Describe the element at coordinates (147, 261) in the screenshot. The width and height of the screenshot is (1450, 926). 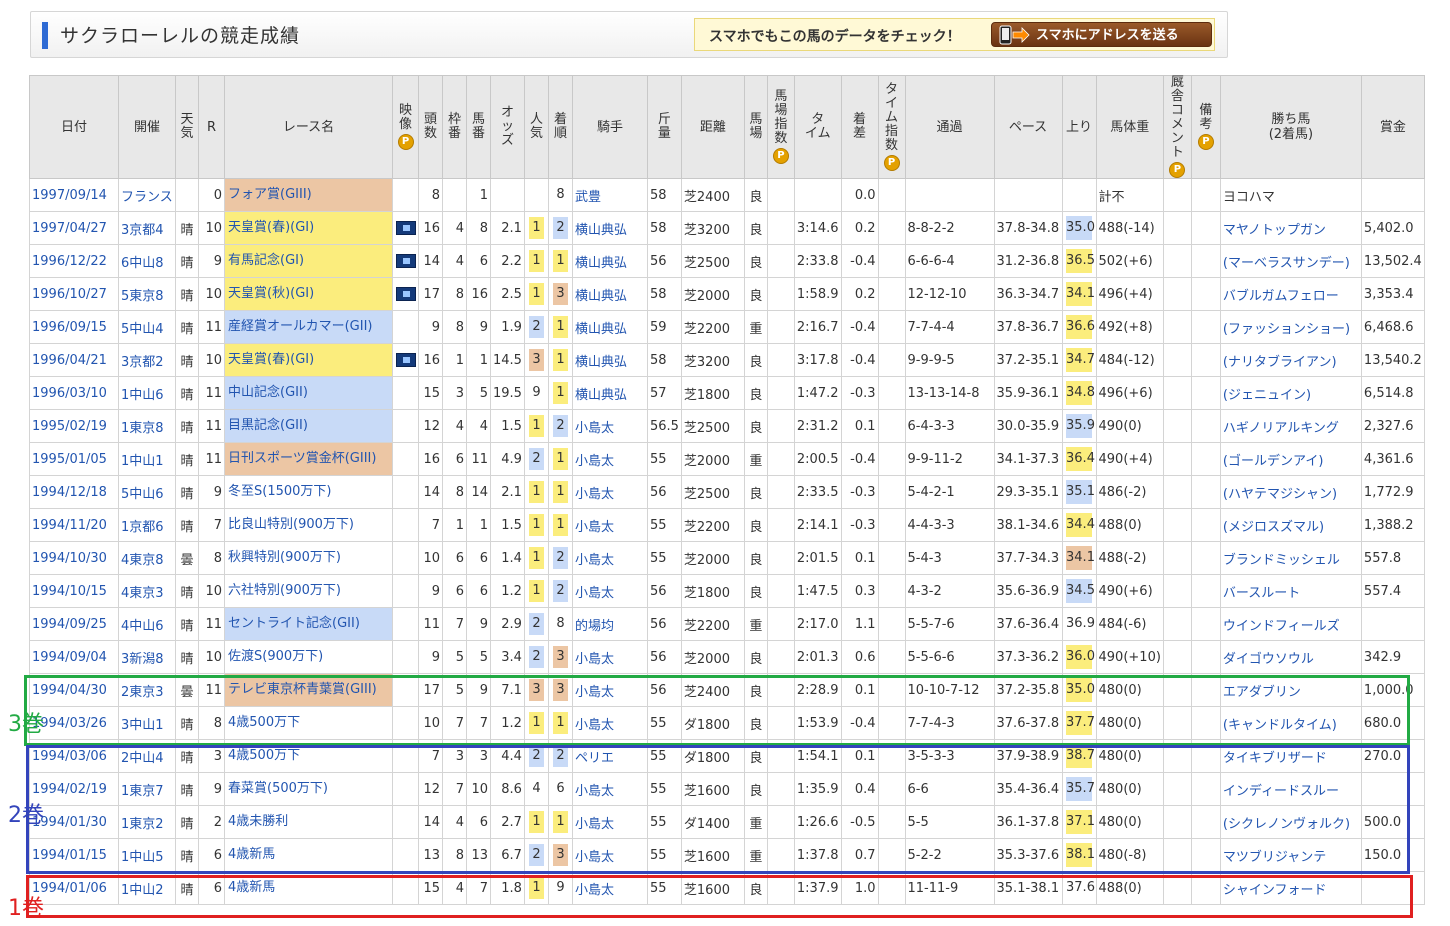
I see `venue-link: 6中山8` at that location.